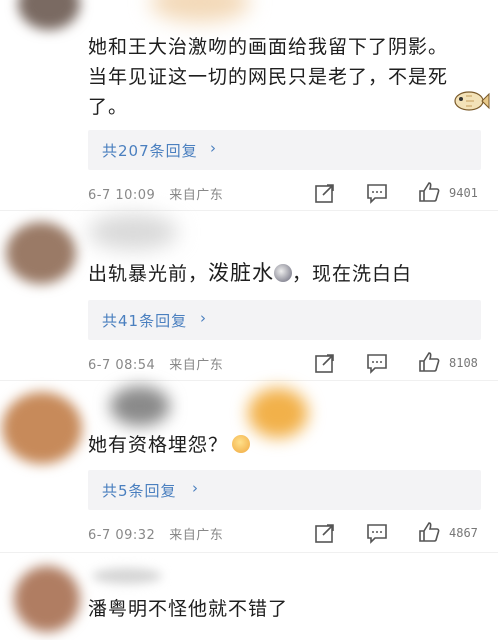  What do you see at coordinates (122, 365) in the screenshot?
I see `comment-date: 6-7 08:54` at bounding box center [122, 365].